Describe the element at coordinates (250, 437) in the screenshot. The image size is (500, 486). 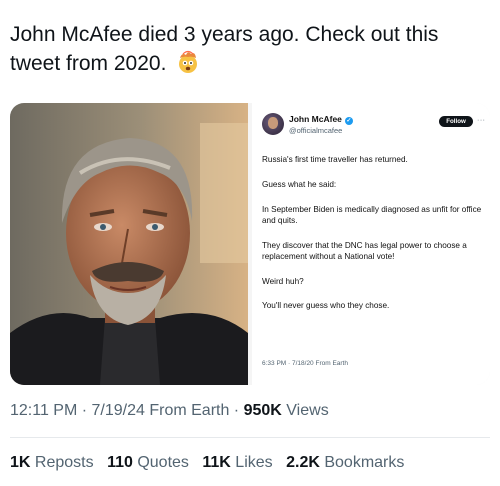
I see `divider` at that location.